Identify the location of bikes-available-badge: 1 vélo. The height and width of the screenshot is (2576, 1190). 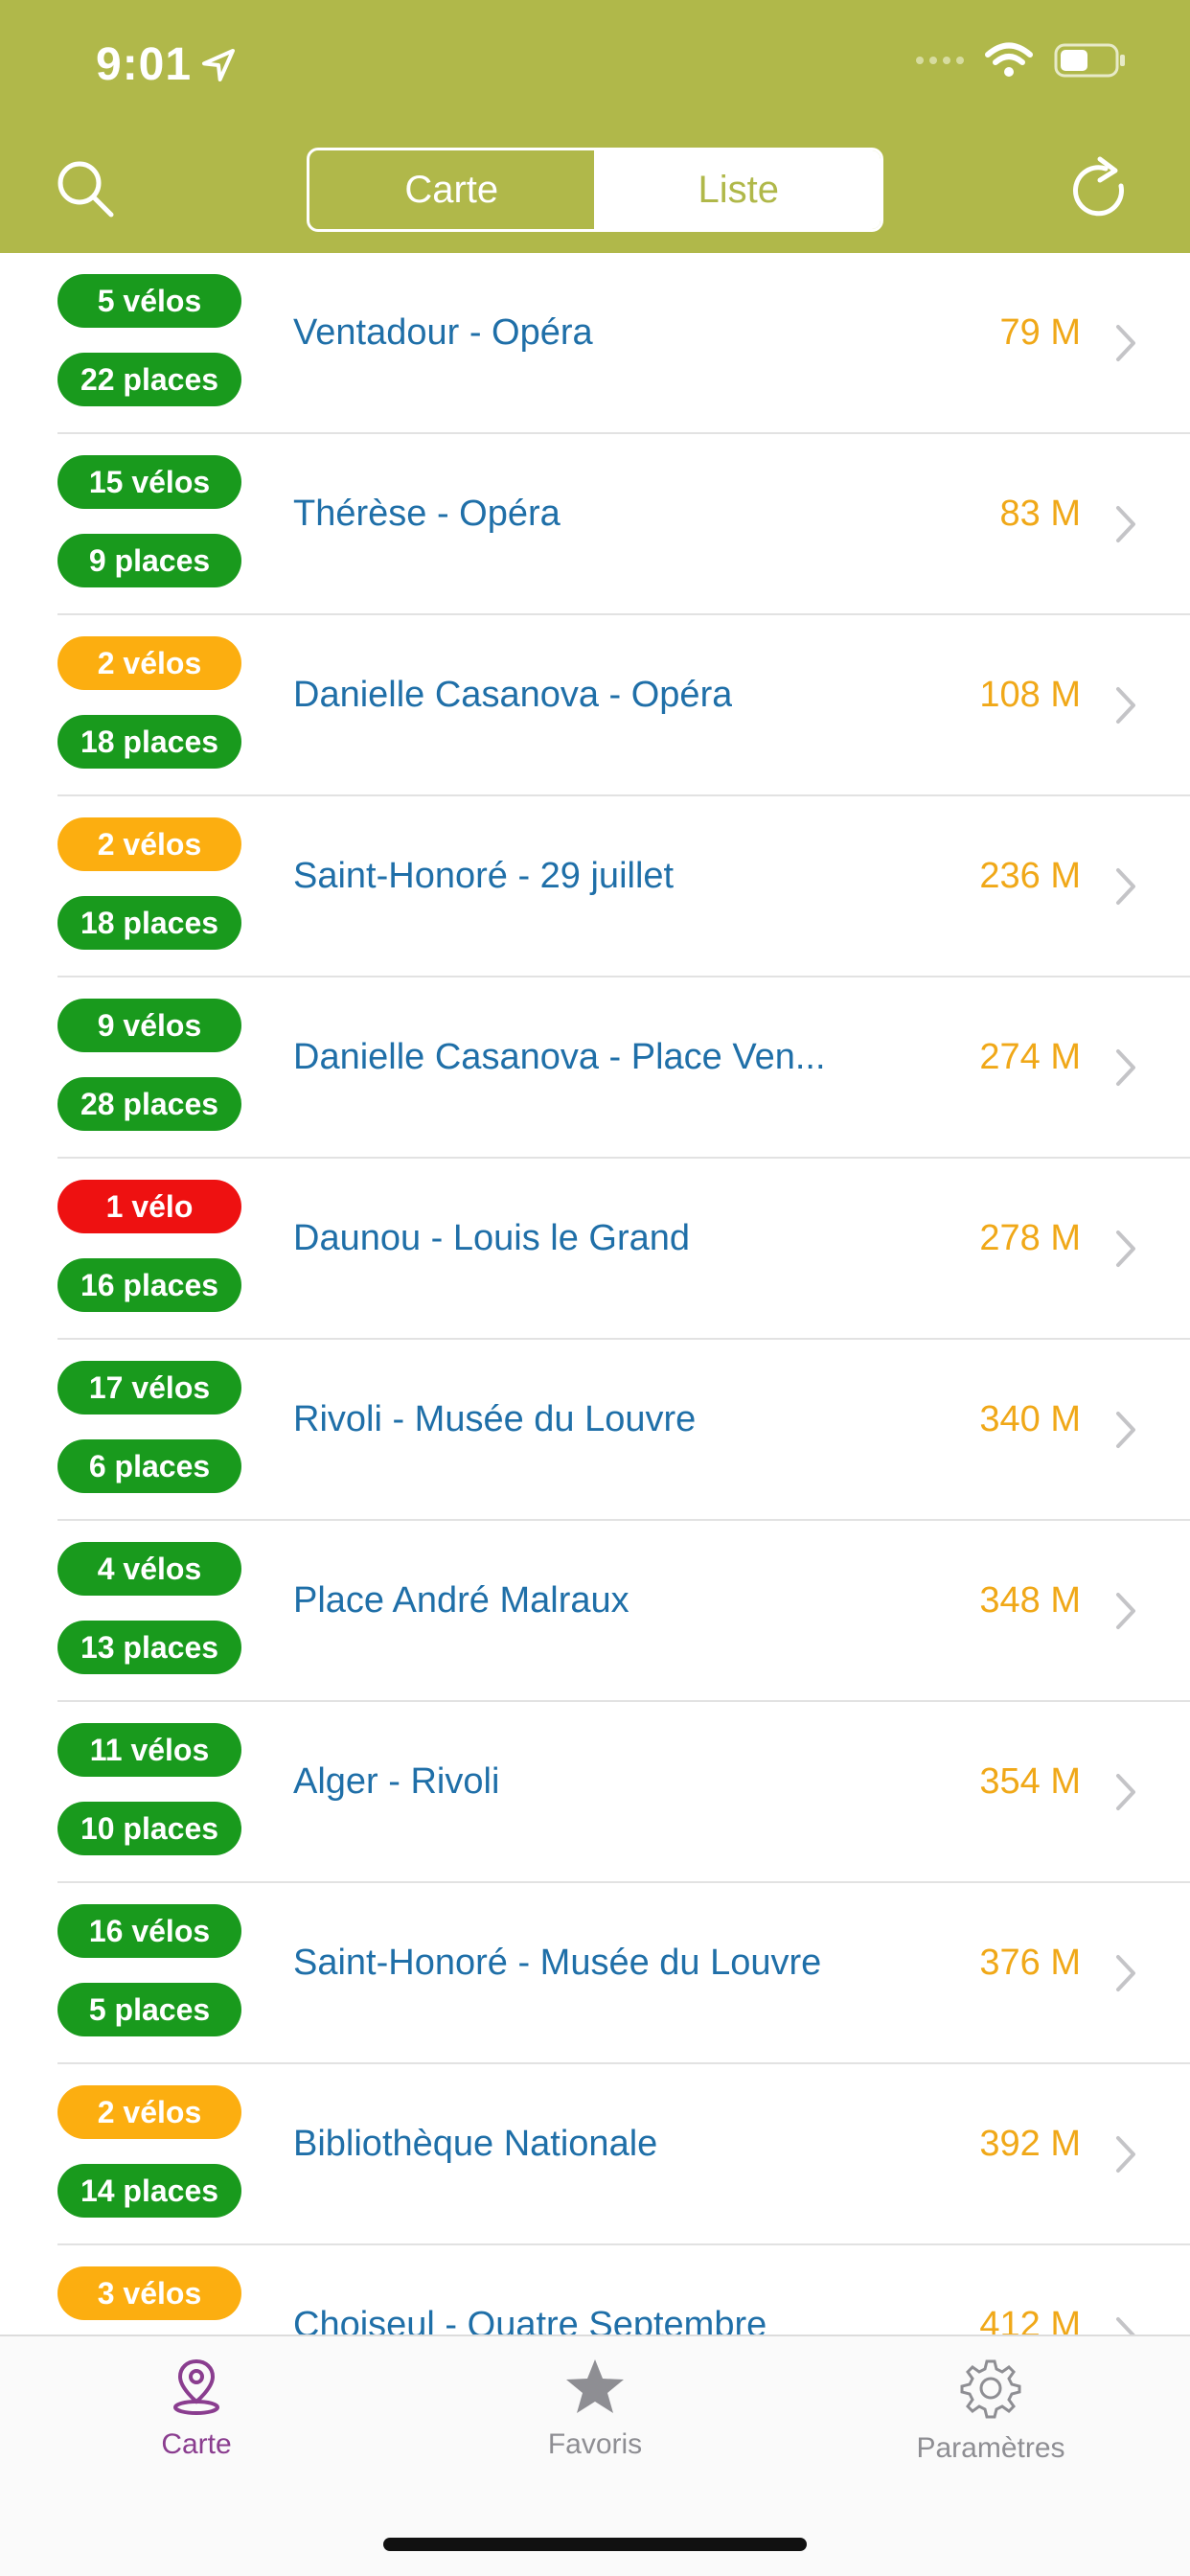
(149, 1206).